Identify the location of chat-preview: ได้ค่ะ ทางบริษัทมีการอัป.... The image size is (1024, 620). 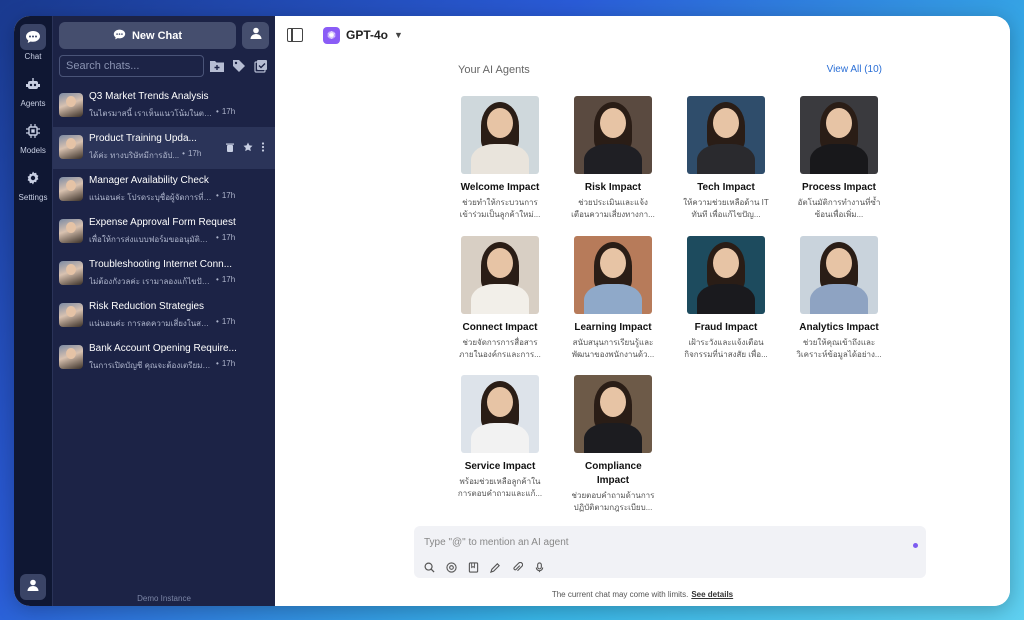
(134, 155).